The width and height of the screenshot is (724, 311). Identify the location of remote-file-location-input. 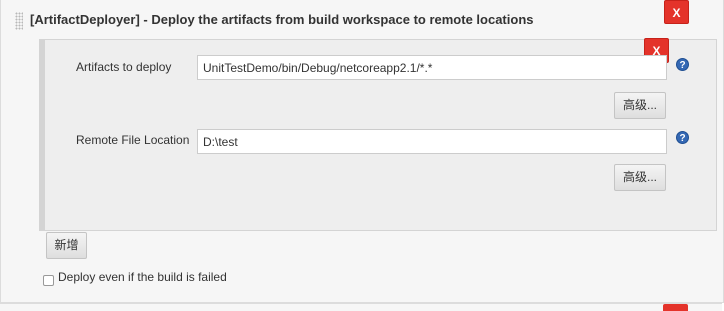
(432, 141).